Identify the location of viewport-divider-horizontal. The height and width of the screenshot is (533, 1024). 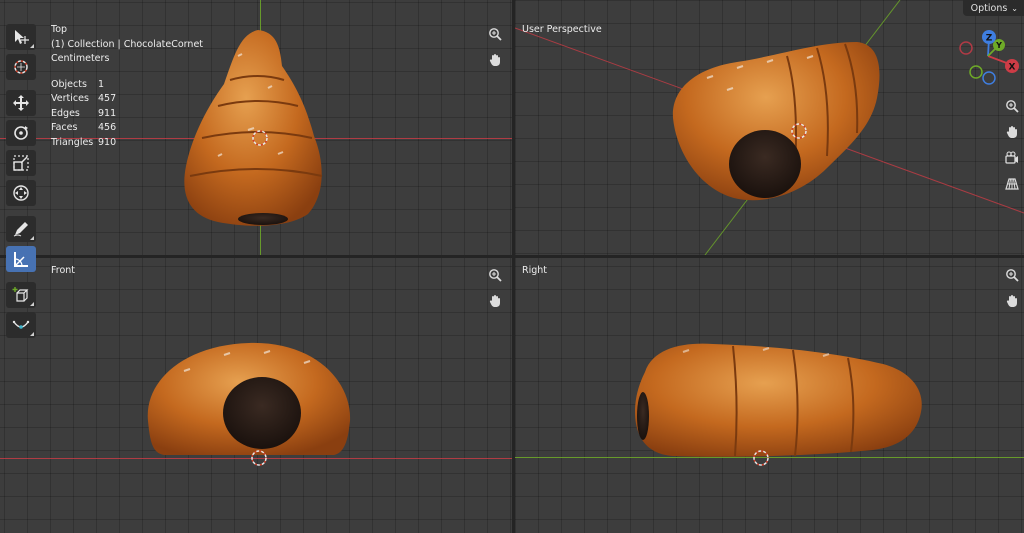
(512, 256).